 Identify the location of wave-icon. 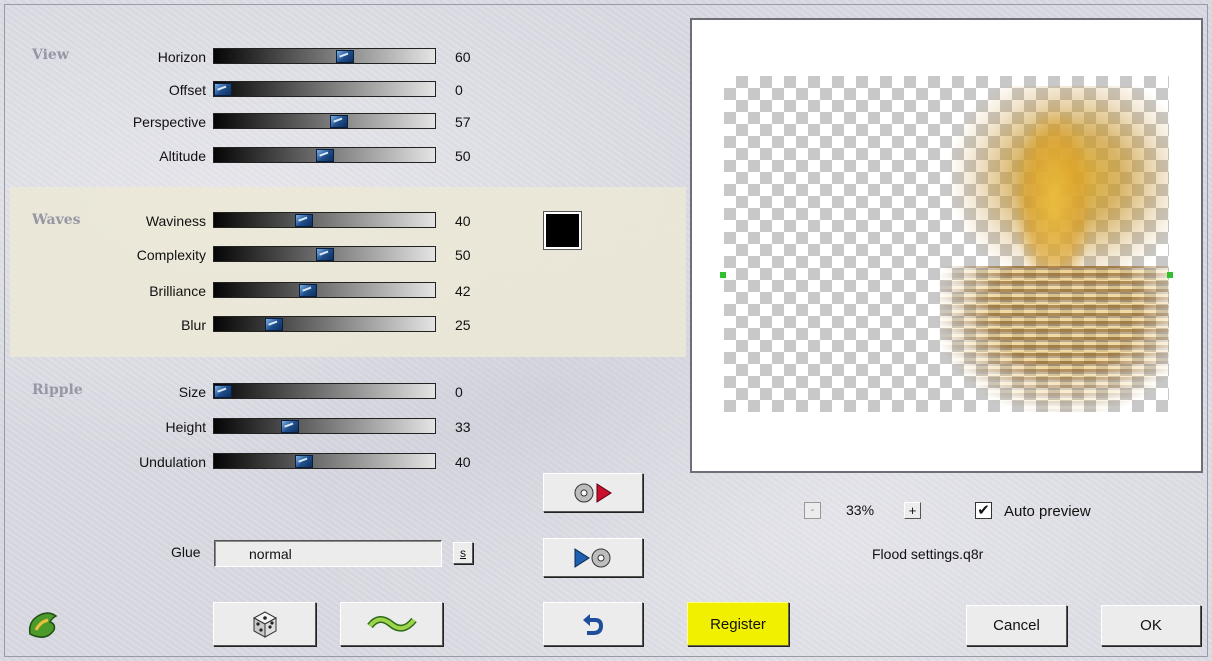
(391, 624).